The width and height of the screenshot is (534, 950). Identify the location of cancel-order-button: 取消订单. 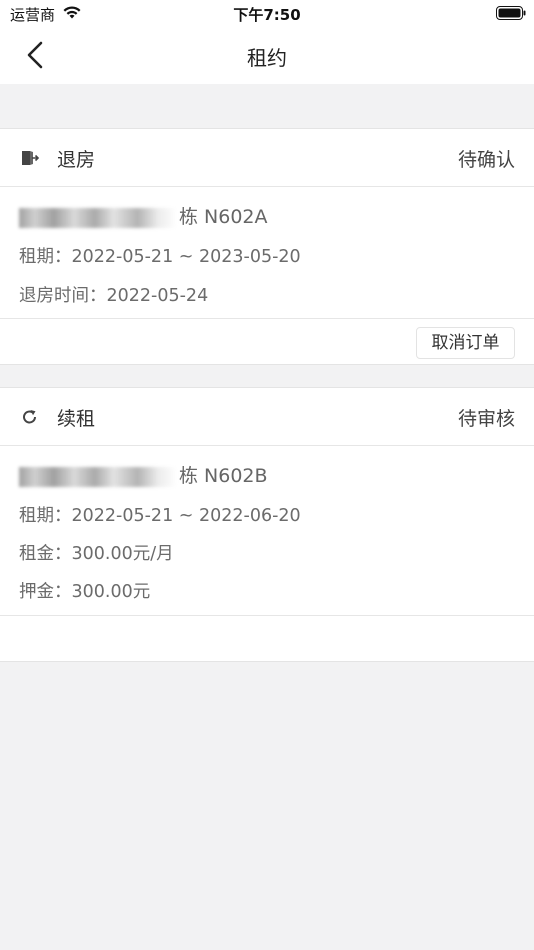
(465, 343).